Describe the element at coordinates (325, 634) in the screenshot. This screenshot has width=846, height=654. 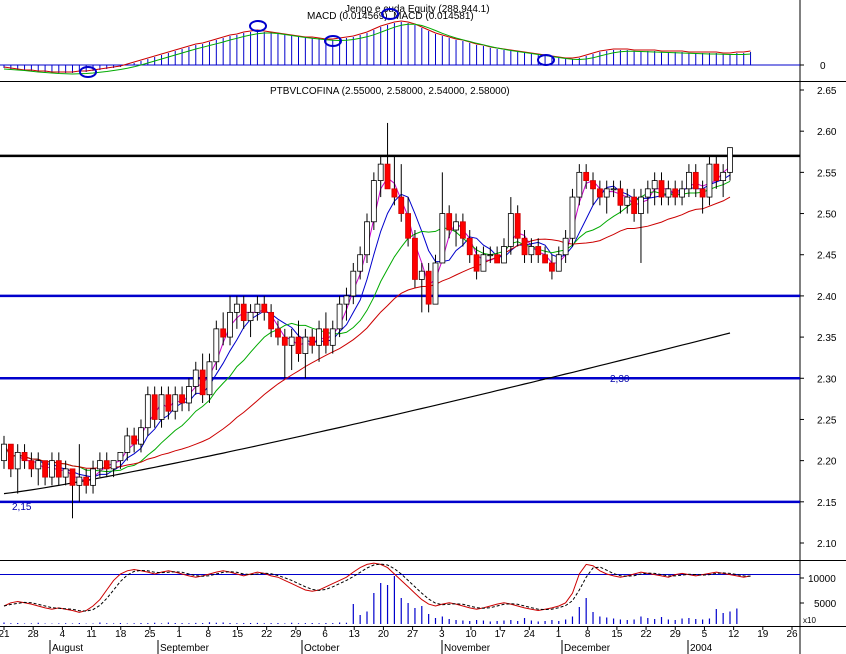
I see `date-tick-label: 6` at that location.